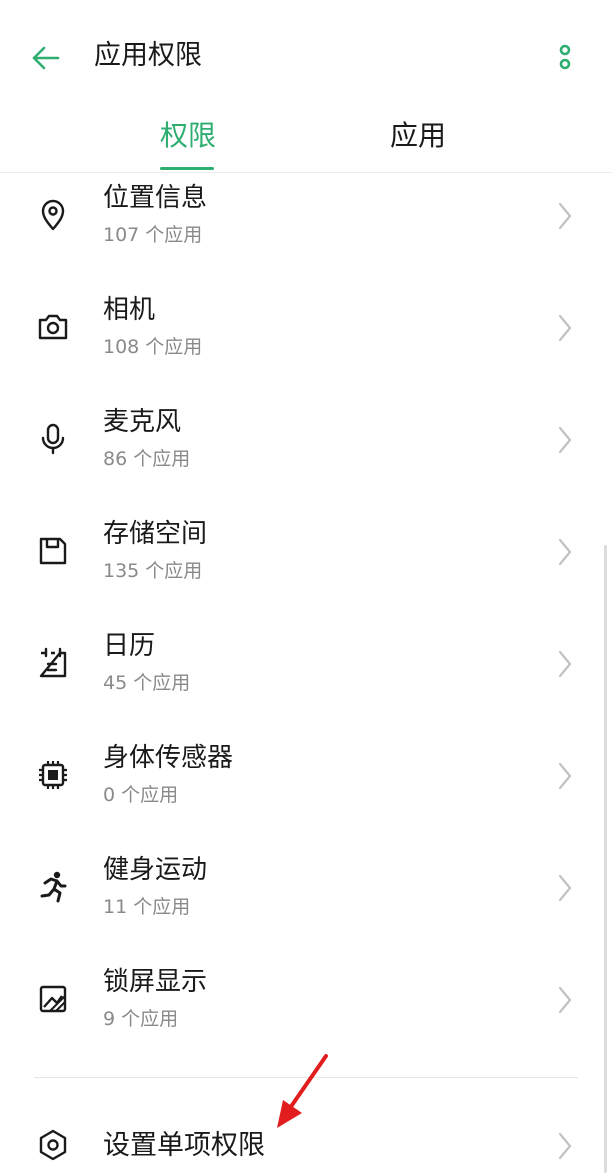 This screenshot has height=1173, width=612. Describe the element at coordinates (302, 1091) in the screenshot. I see `annotation-arrow` at that location.